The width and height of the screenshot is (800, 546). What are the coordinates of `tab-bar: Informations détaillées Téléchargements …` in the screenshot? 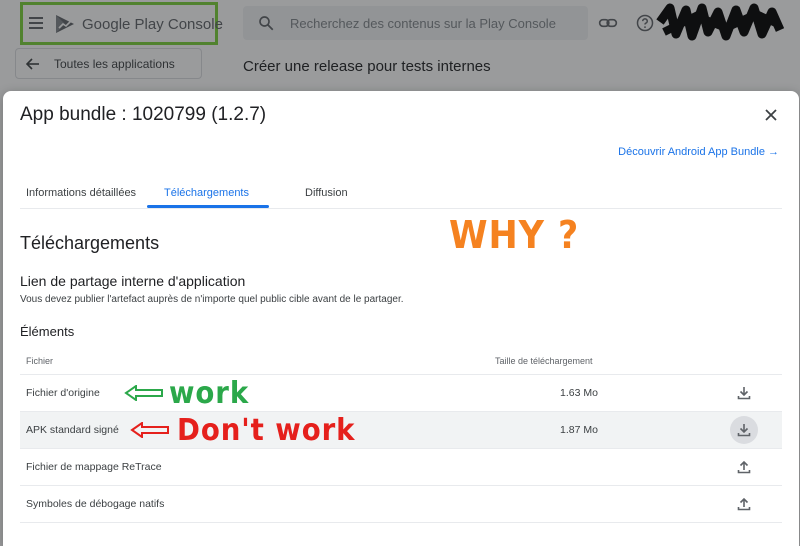 It's located at (401, 194).